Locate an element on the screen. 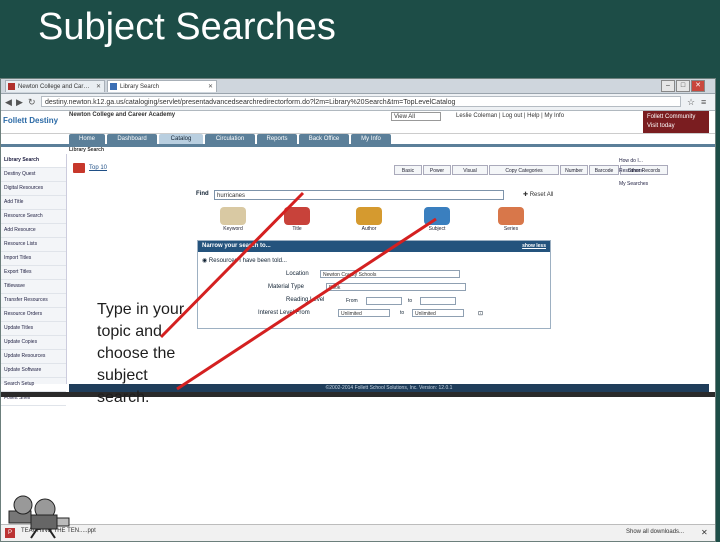  arrow-line-to-subject is located at coordinates (306, 304).